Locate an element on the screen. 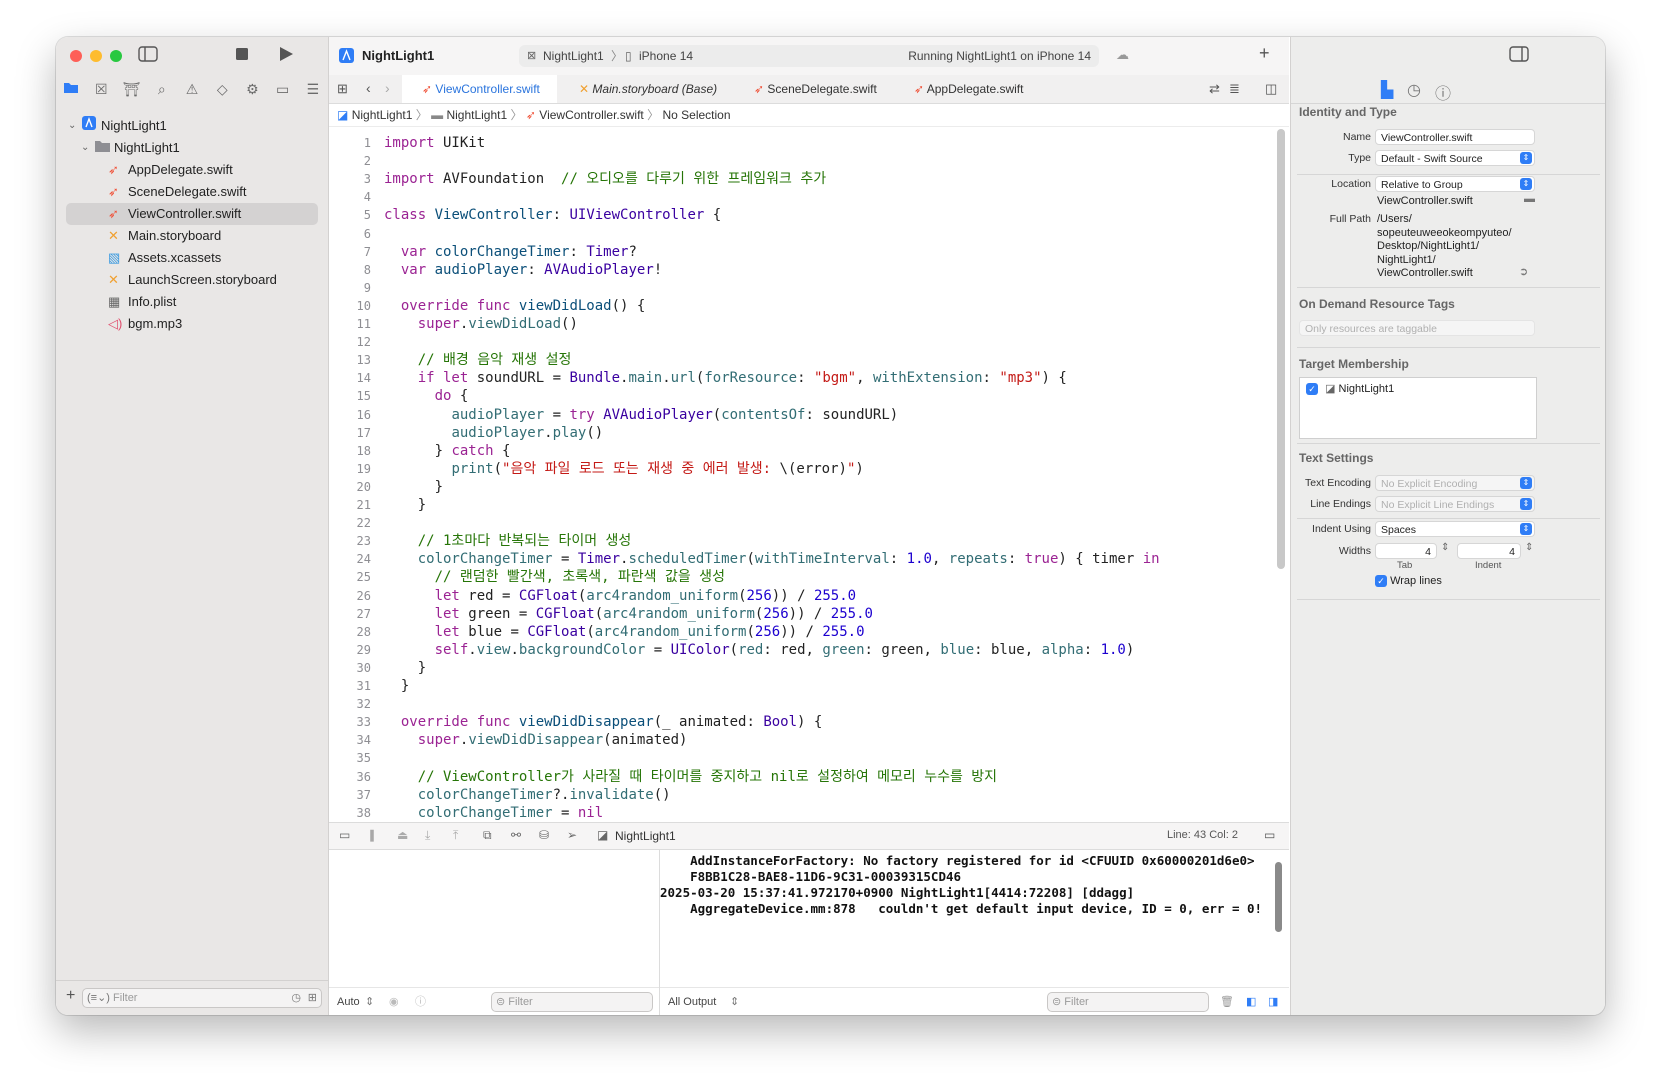 Image resolution: width=1661 pixels, height=1089 pixels. environment-icon: ⛁ is located at coordinates (544, 835).